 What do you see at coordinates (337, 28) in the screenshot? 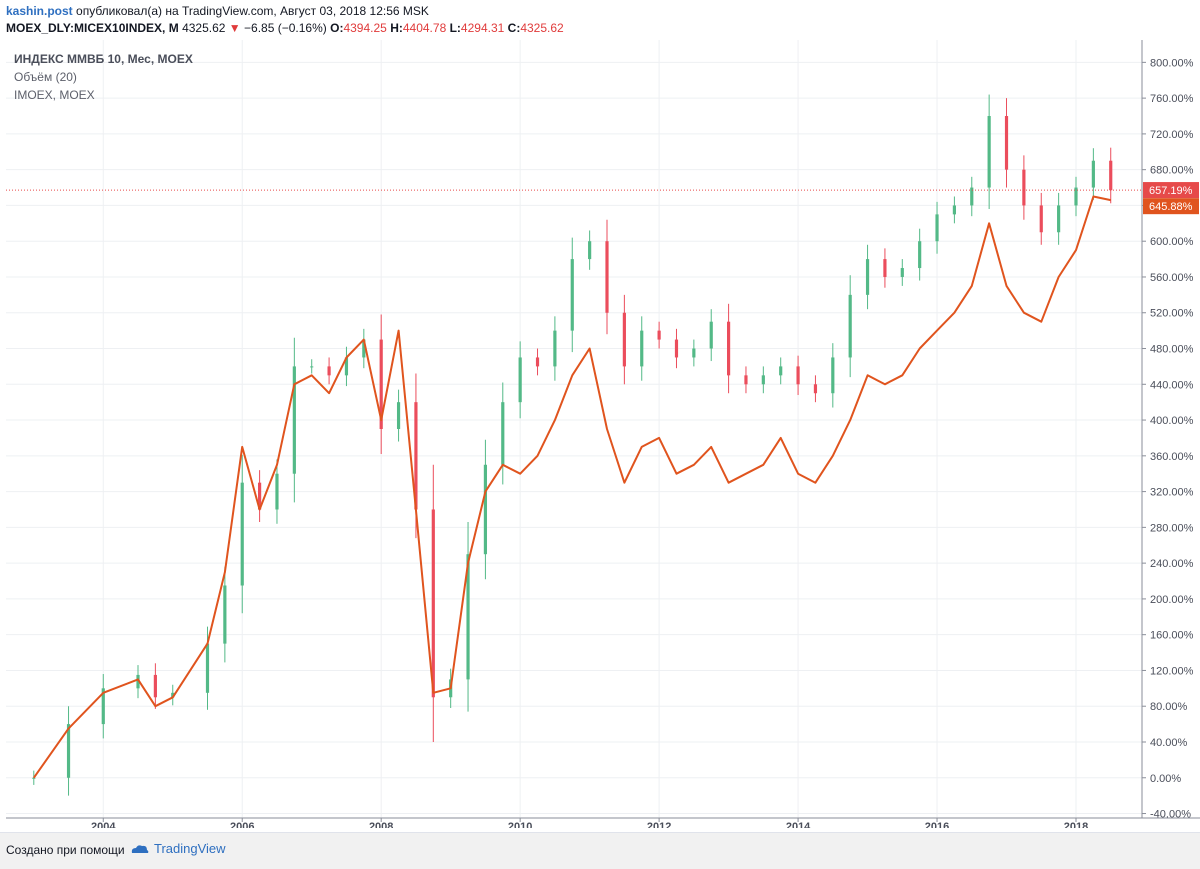
I see `open-label: O:` at bounding box center [337, 28].